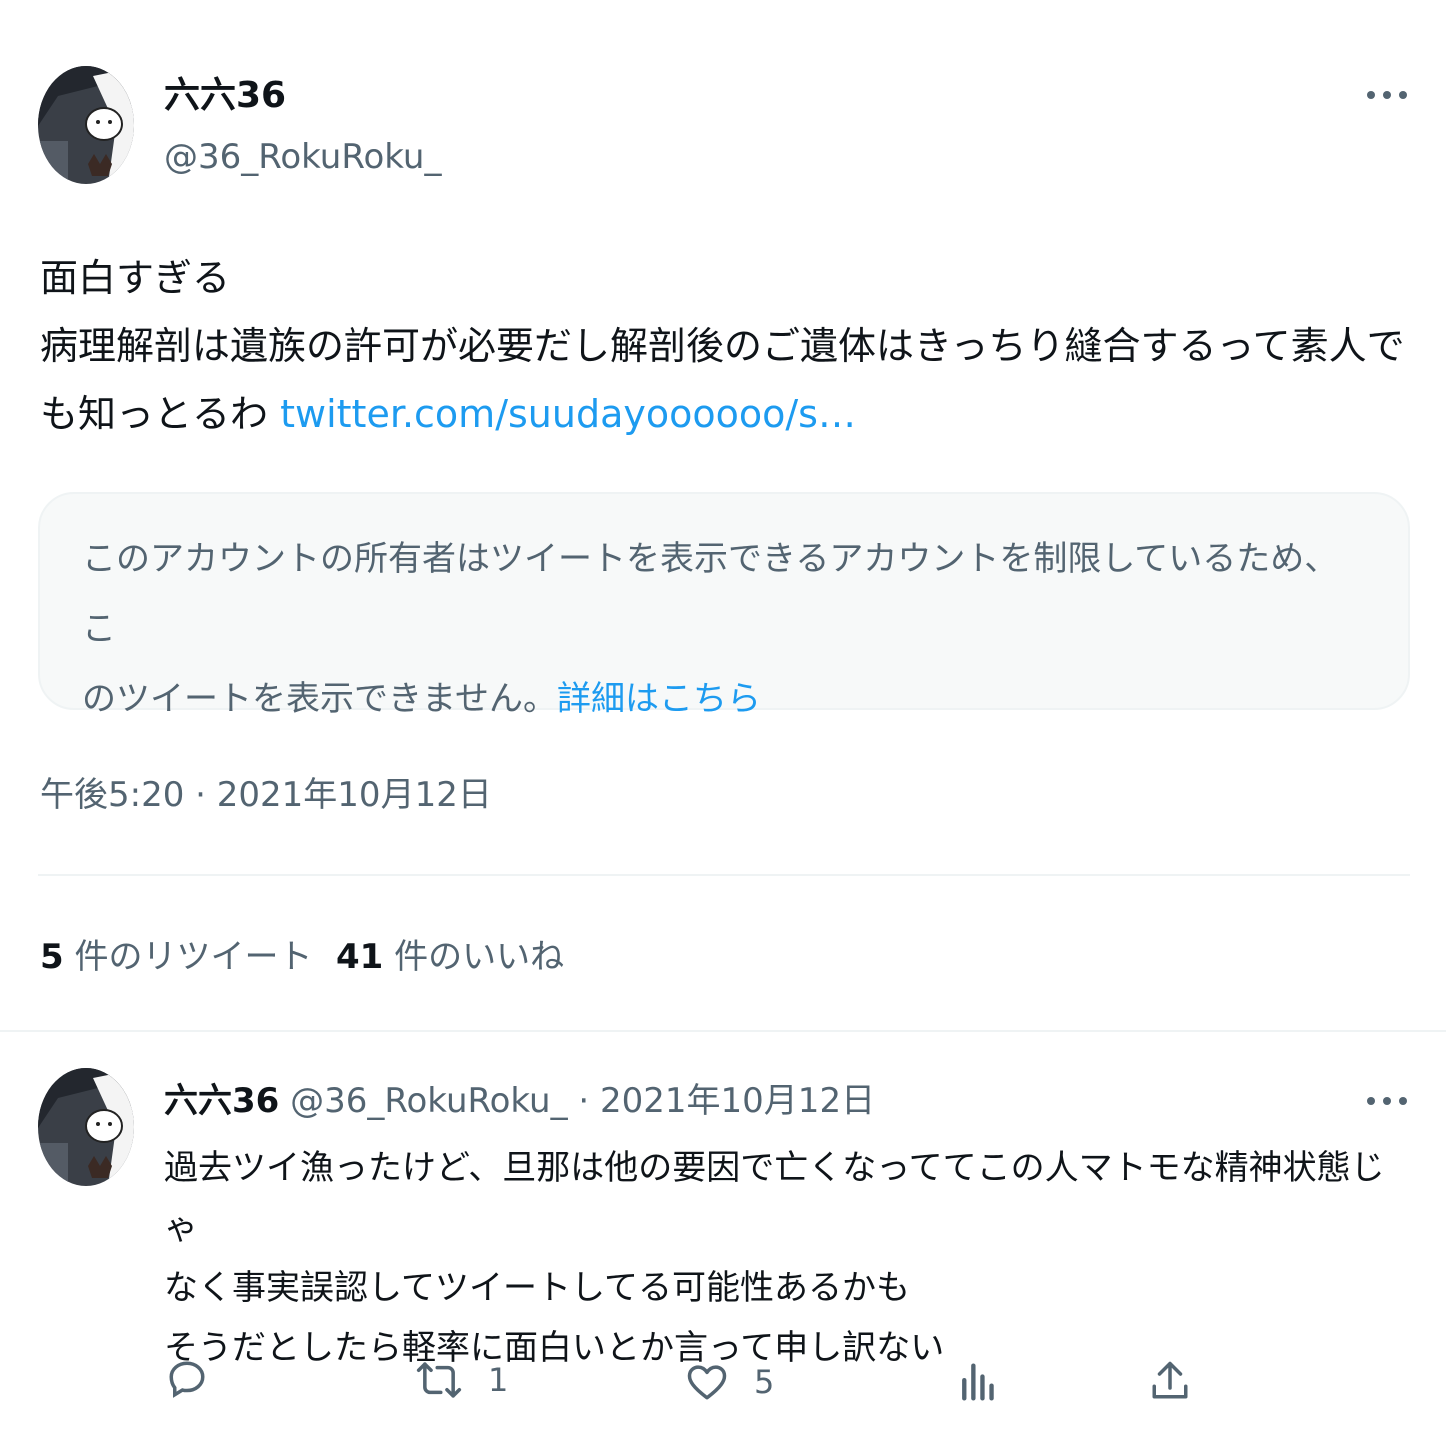 The width and height of the screenshot is (1446, 1446). What do you see at coordinates (707, 1382) in the screenshot?
I see `like-icon` at bounding box center [707, 1382].